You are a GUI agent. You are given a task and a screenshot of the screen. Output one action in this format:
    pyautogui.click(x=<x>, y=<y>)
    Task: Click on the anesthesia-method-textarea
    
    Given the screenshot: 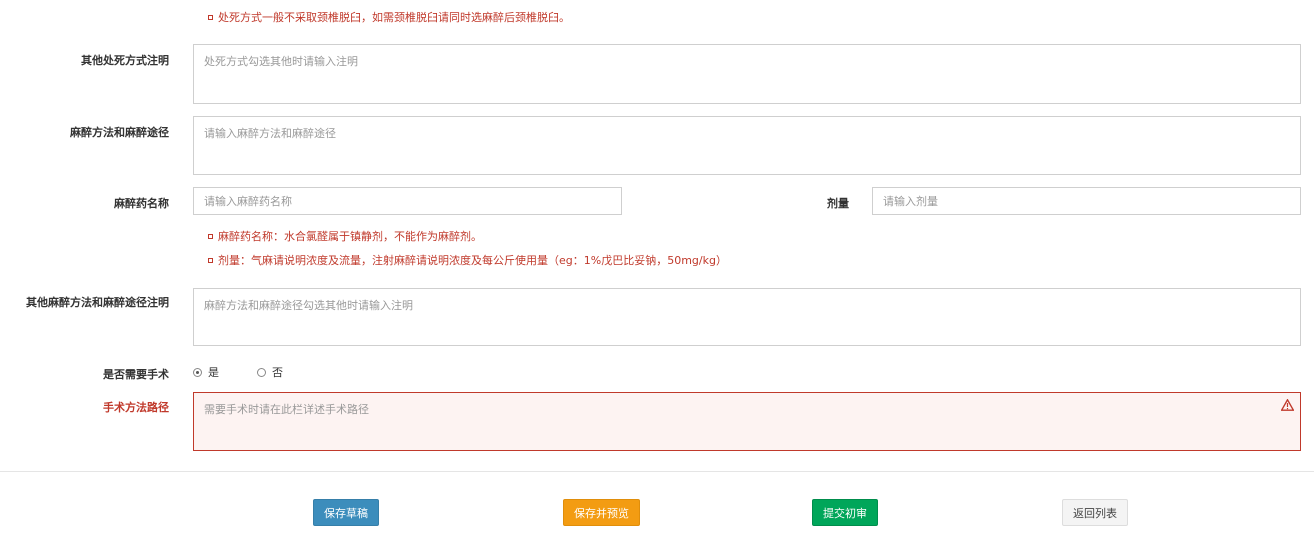 What is the action you would take?
    pyautogui.click(x=747, y=145)
    